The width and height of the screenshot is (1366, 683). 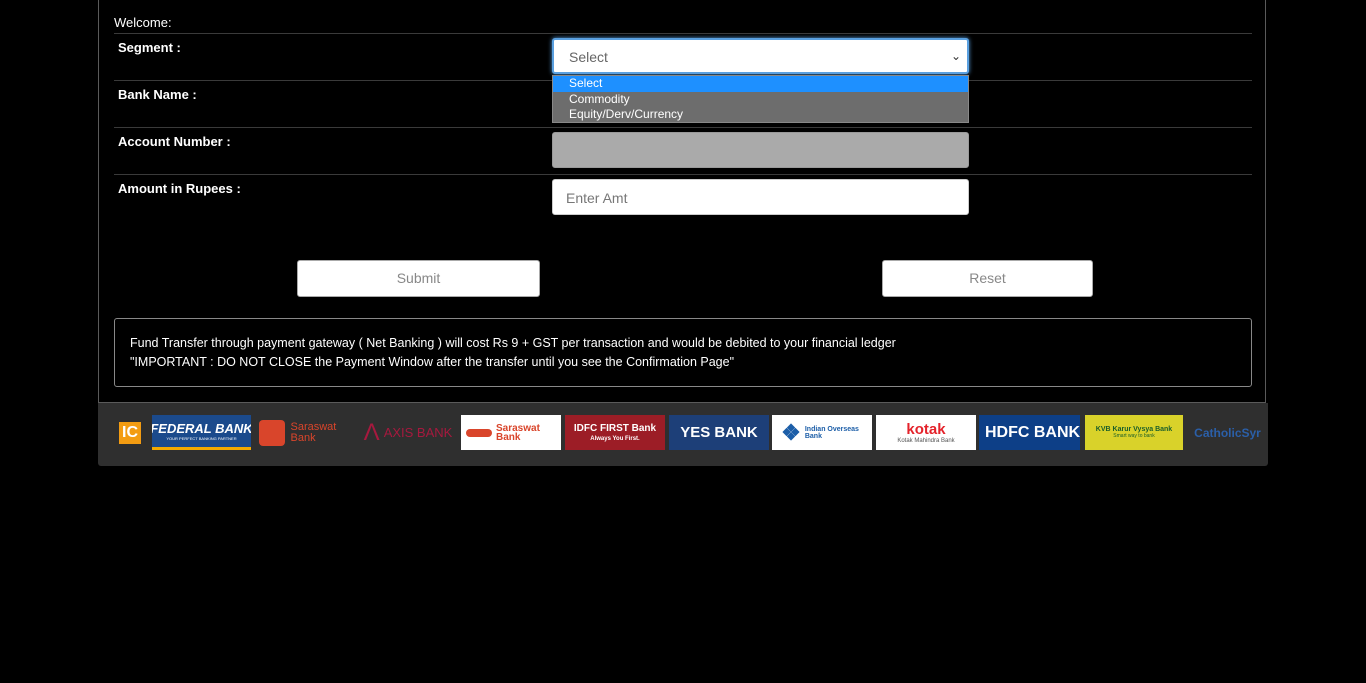 What do you see at coordinates (760, 150) in the screenshot?
I see `account-number-field` at bounding box center [760, 150].